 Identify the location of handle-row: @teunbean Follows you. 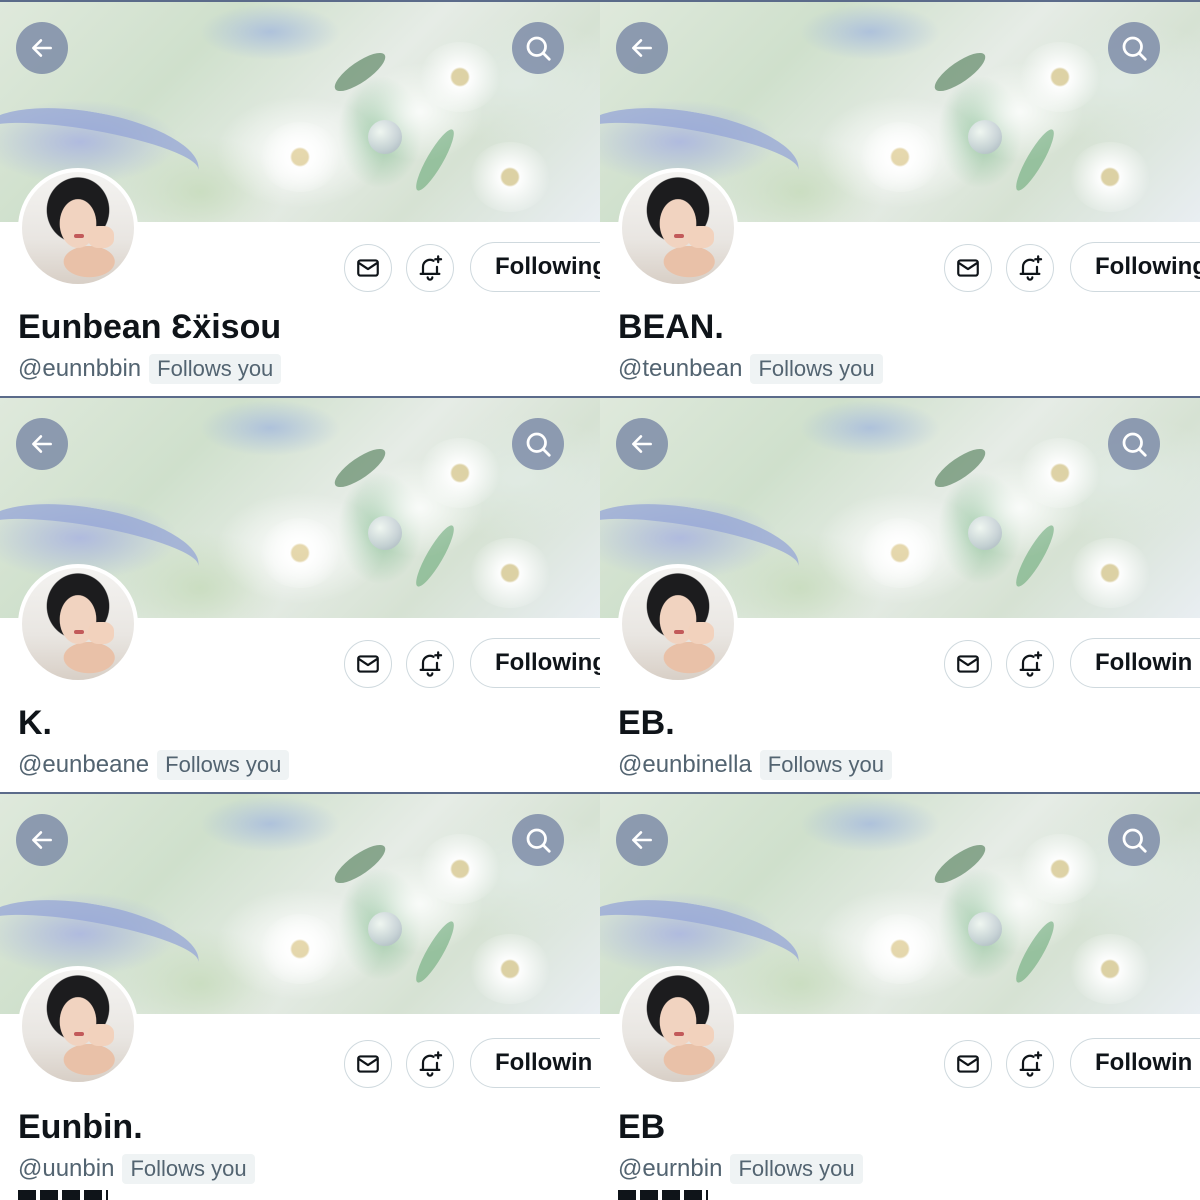
(750, 369).